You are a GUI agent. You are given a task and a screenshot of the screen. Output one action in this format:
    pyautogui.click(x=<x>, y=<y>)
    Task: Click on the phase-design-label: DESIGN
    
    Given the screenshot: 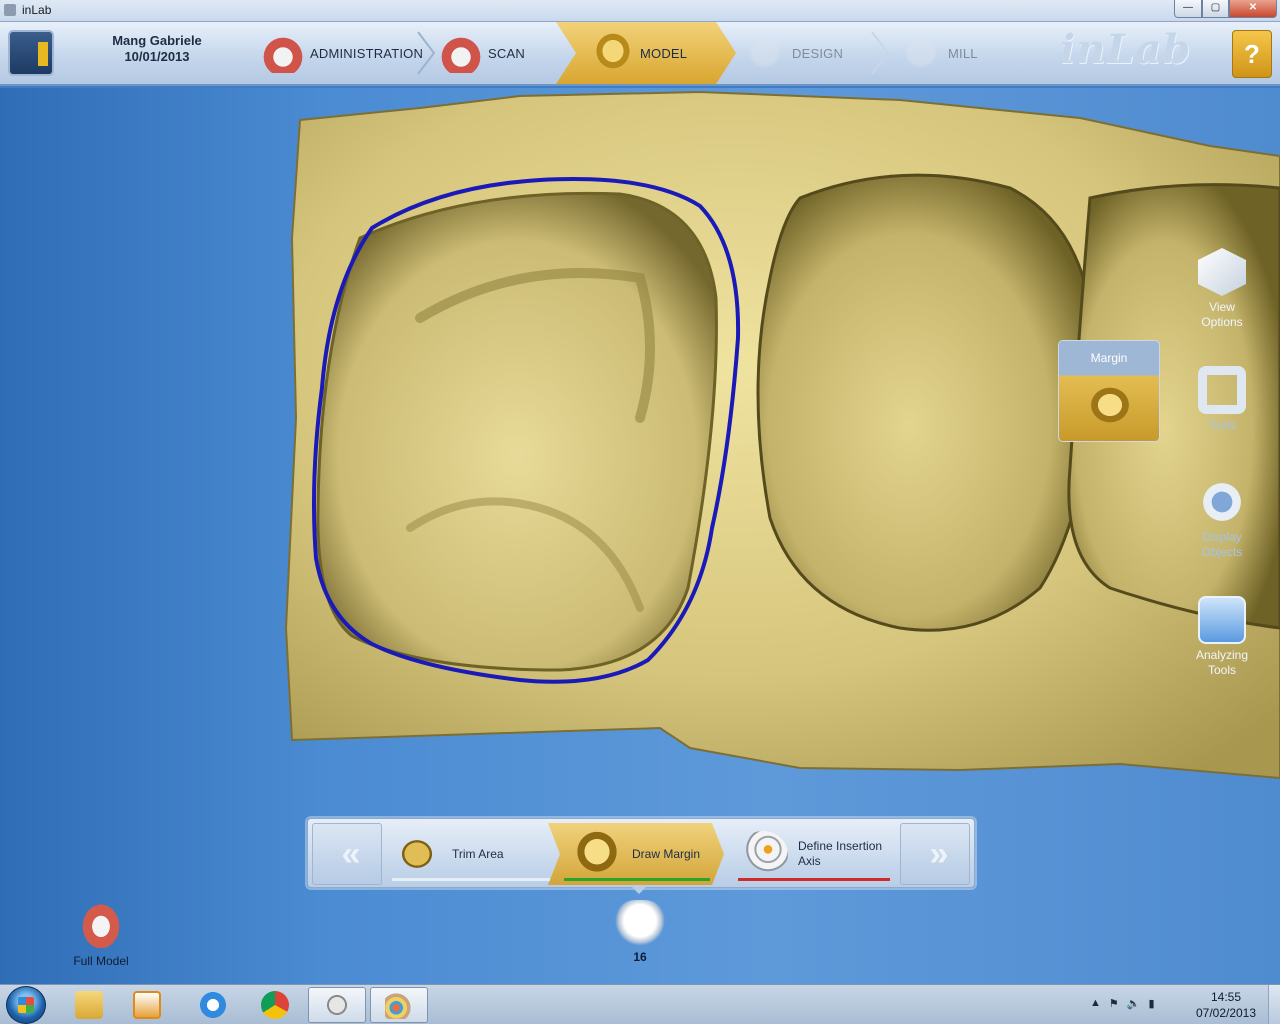 What is the action you would take?
    pyautogui.click(x=818, y=53)
    